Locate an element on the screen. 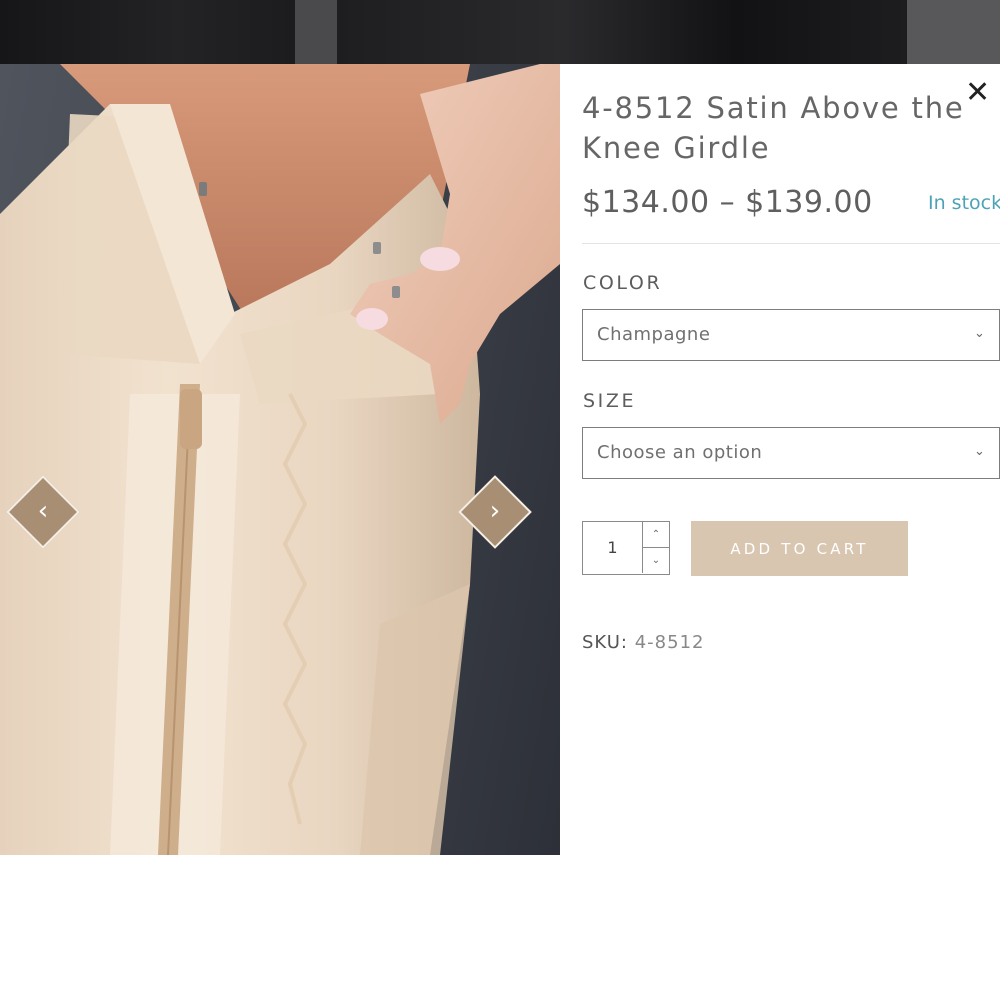 Image resolution: width=1000 pixels, height=1000 pixels. add-to-cart-button: ADD TO CART is located at coordinates (799, 548).